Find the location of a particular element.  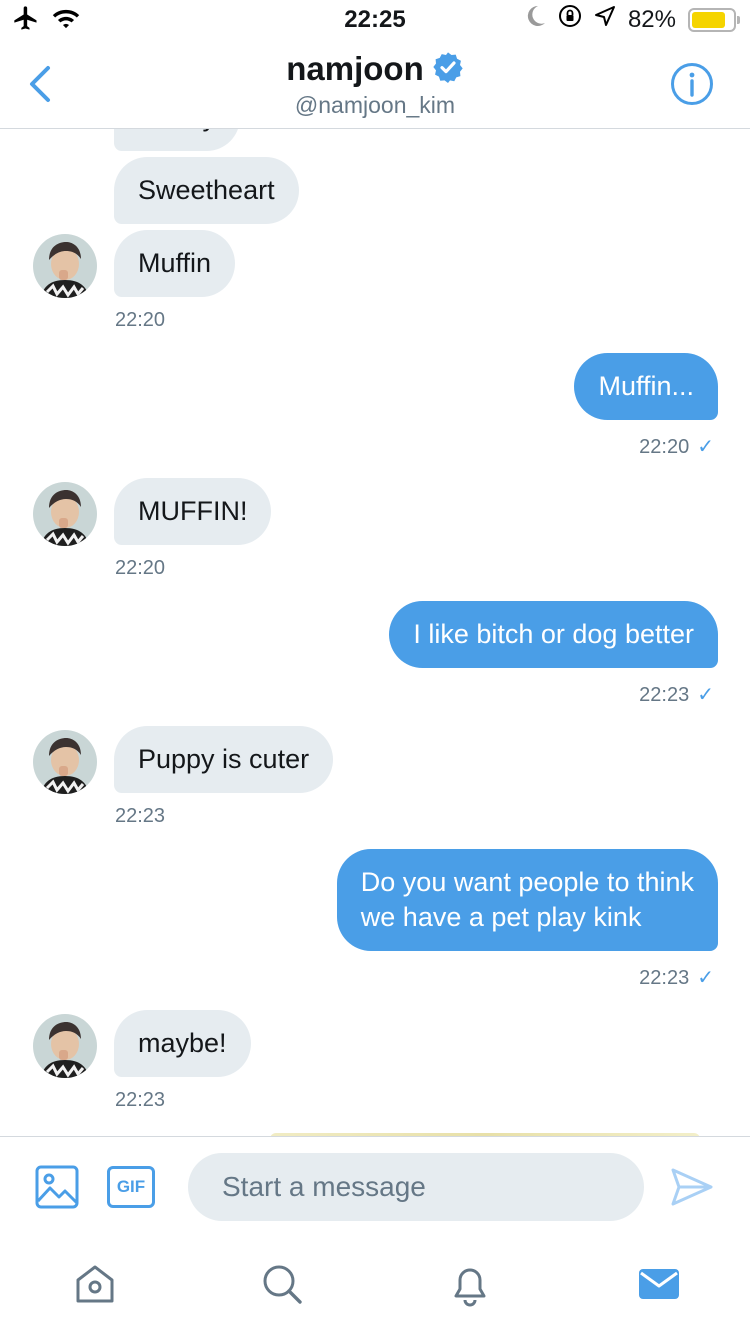

conversation-title: namjoon @namjoon_kim is located at coordinates (375, 84).